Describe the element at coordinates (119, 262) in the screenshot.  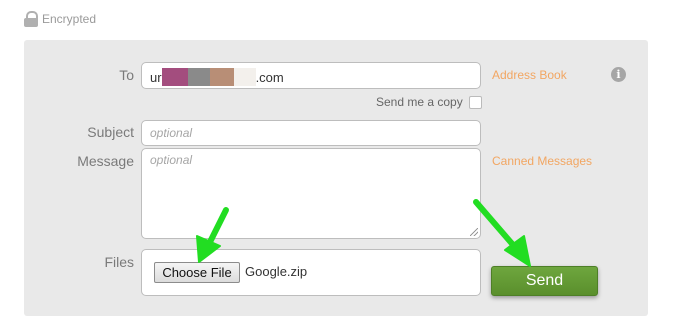
I see `files-label: Files` at that location.